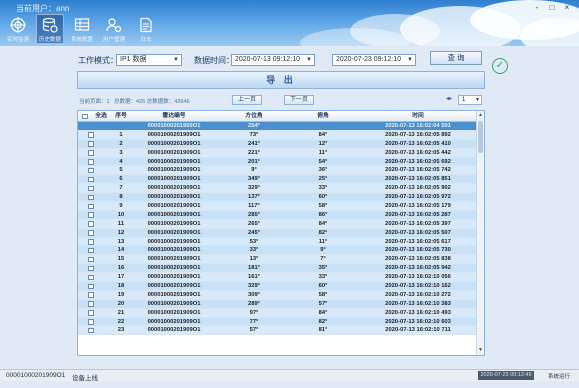 This screenshot has height=388, width=579. Describe the element at coordinates (323, 126) in the screenshot. I see `cell-elevation` at that location.